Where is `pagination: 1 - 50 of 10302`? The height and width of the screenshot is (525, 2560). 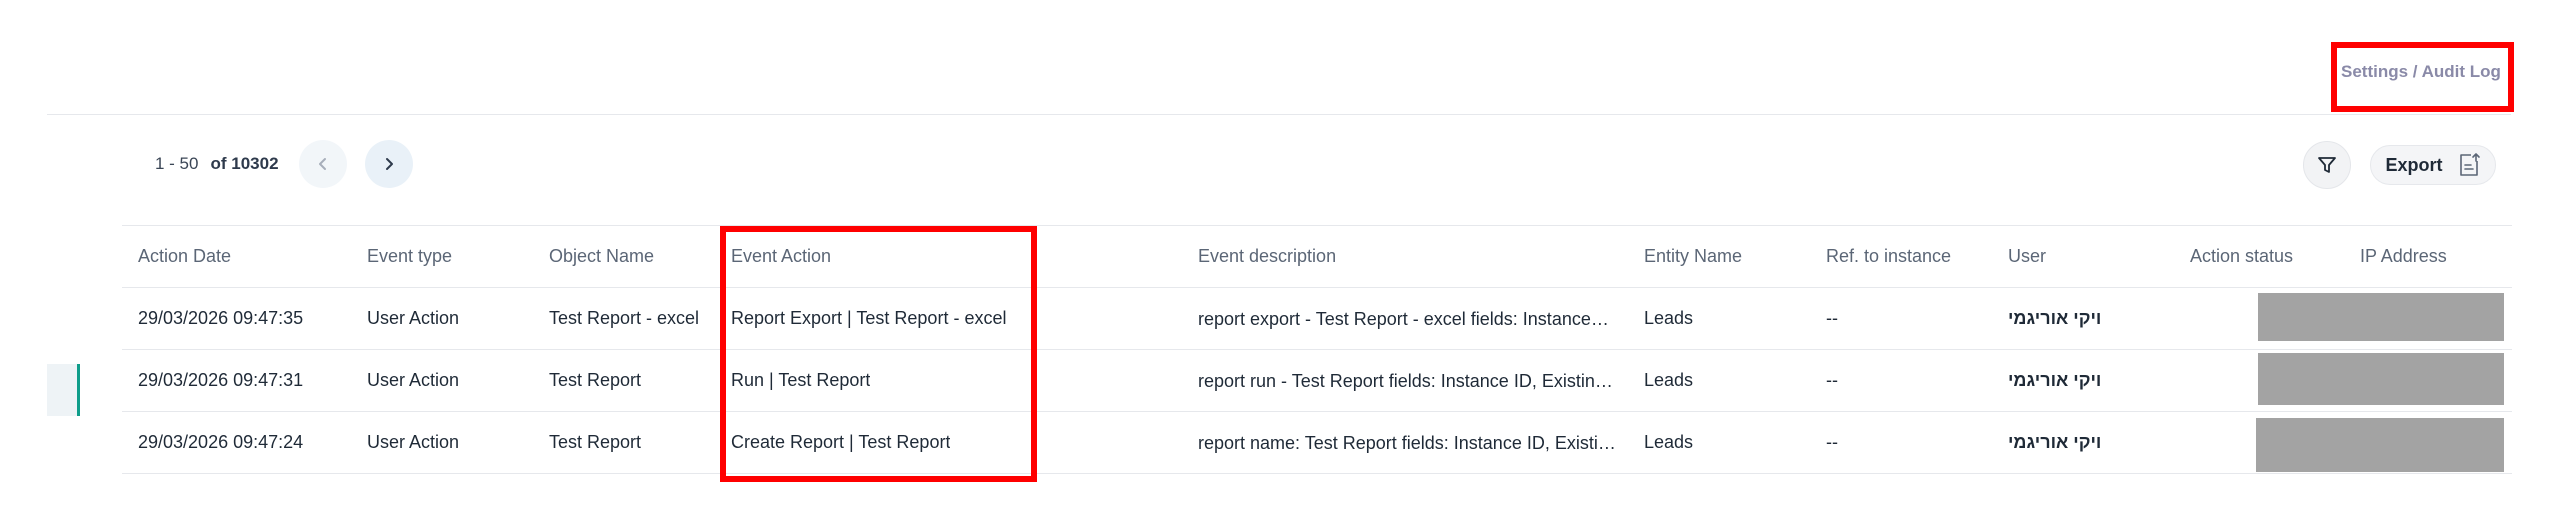 pagination: 1 - 50 of 10302 is located at coordinates (293, 164).